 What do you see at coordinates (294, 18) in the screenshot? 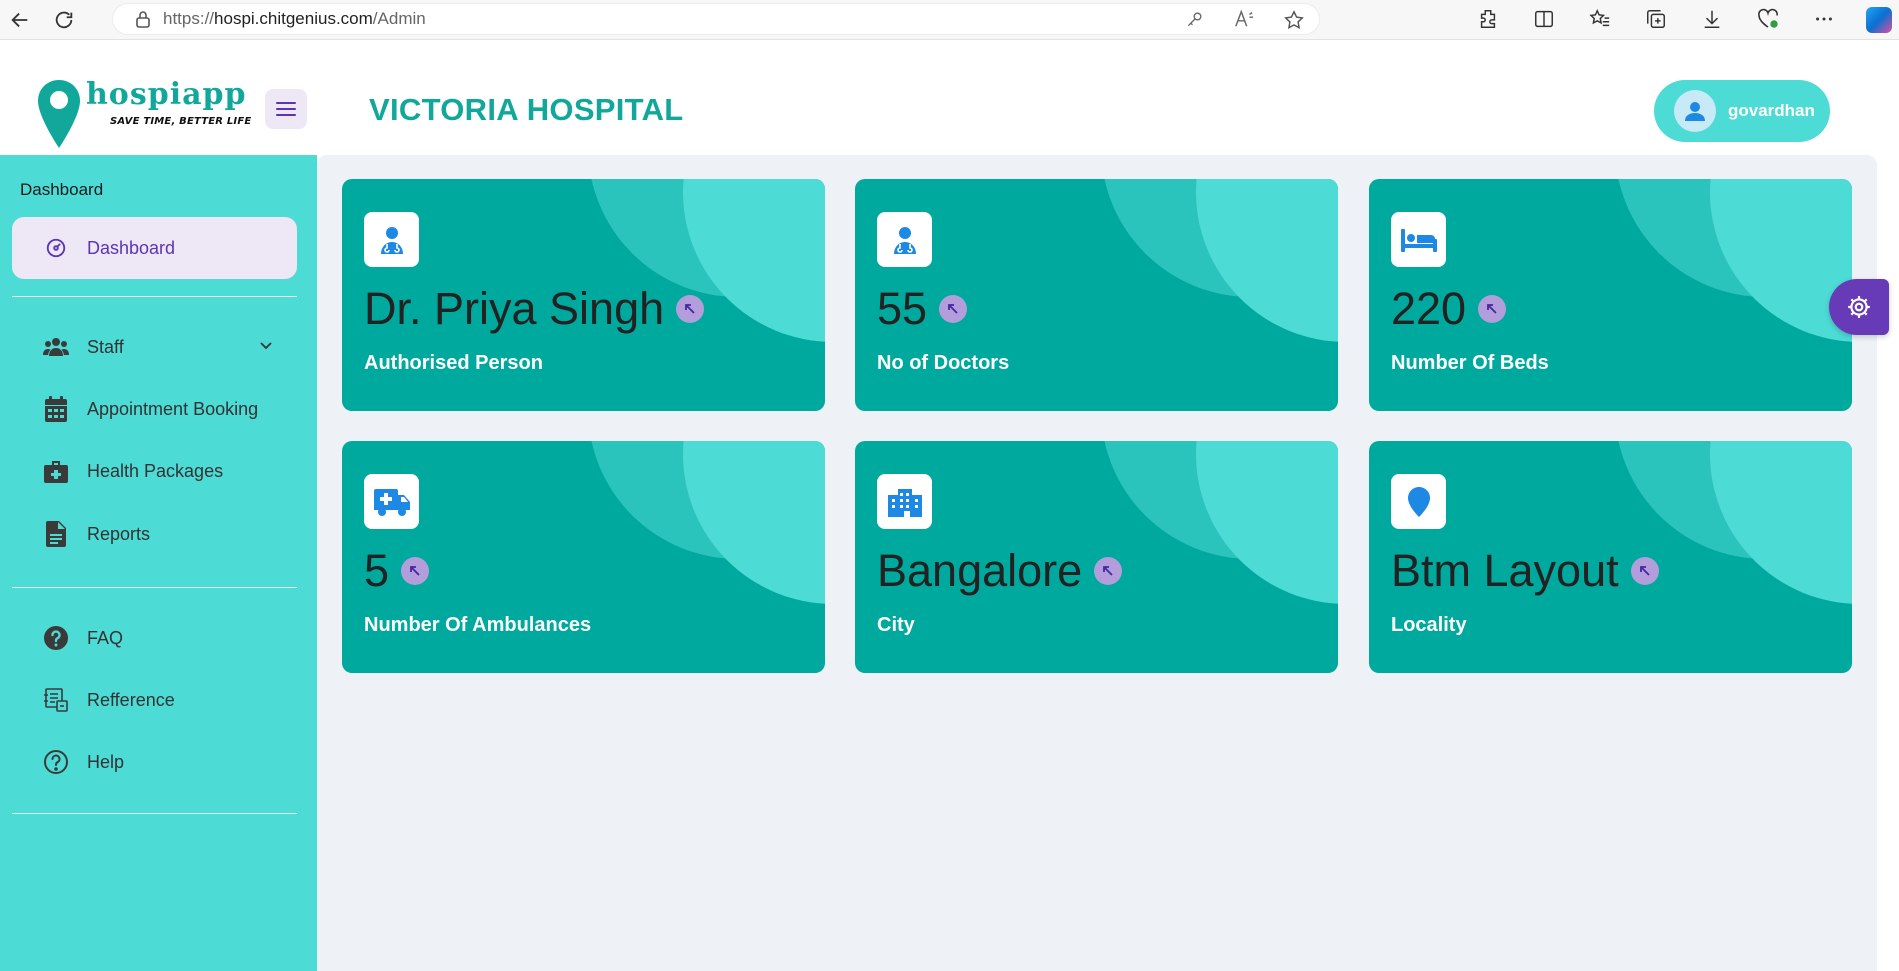
I see `url-text: https://hospi.chitgenius.com/Admin` at bounding box center [294, 18].